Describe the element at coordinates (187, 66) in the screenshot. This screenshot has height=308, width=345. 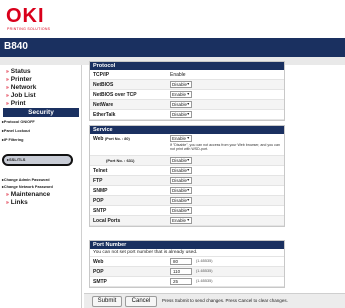
I see `panel-title: Protocol` at that location.